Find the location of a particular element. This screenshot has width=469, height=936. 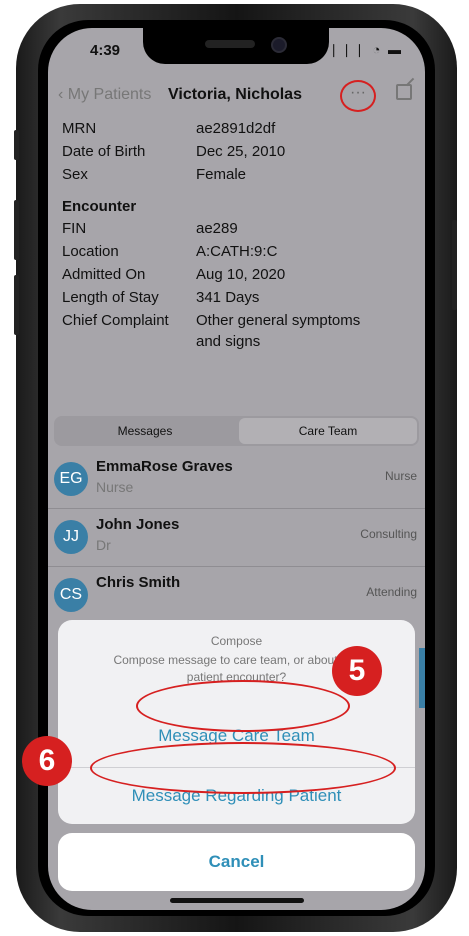

complaint-value-line2: and signs is located at coordinates (228, 341).